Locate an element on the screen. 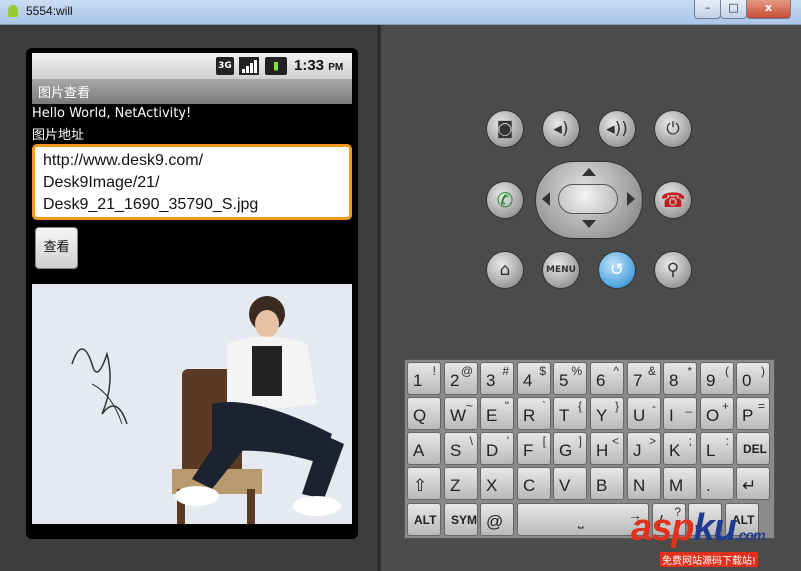 This screenshot has height=571, width=801. key-0-7: 8 * is located at coordinates (680, 378).